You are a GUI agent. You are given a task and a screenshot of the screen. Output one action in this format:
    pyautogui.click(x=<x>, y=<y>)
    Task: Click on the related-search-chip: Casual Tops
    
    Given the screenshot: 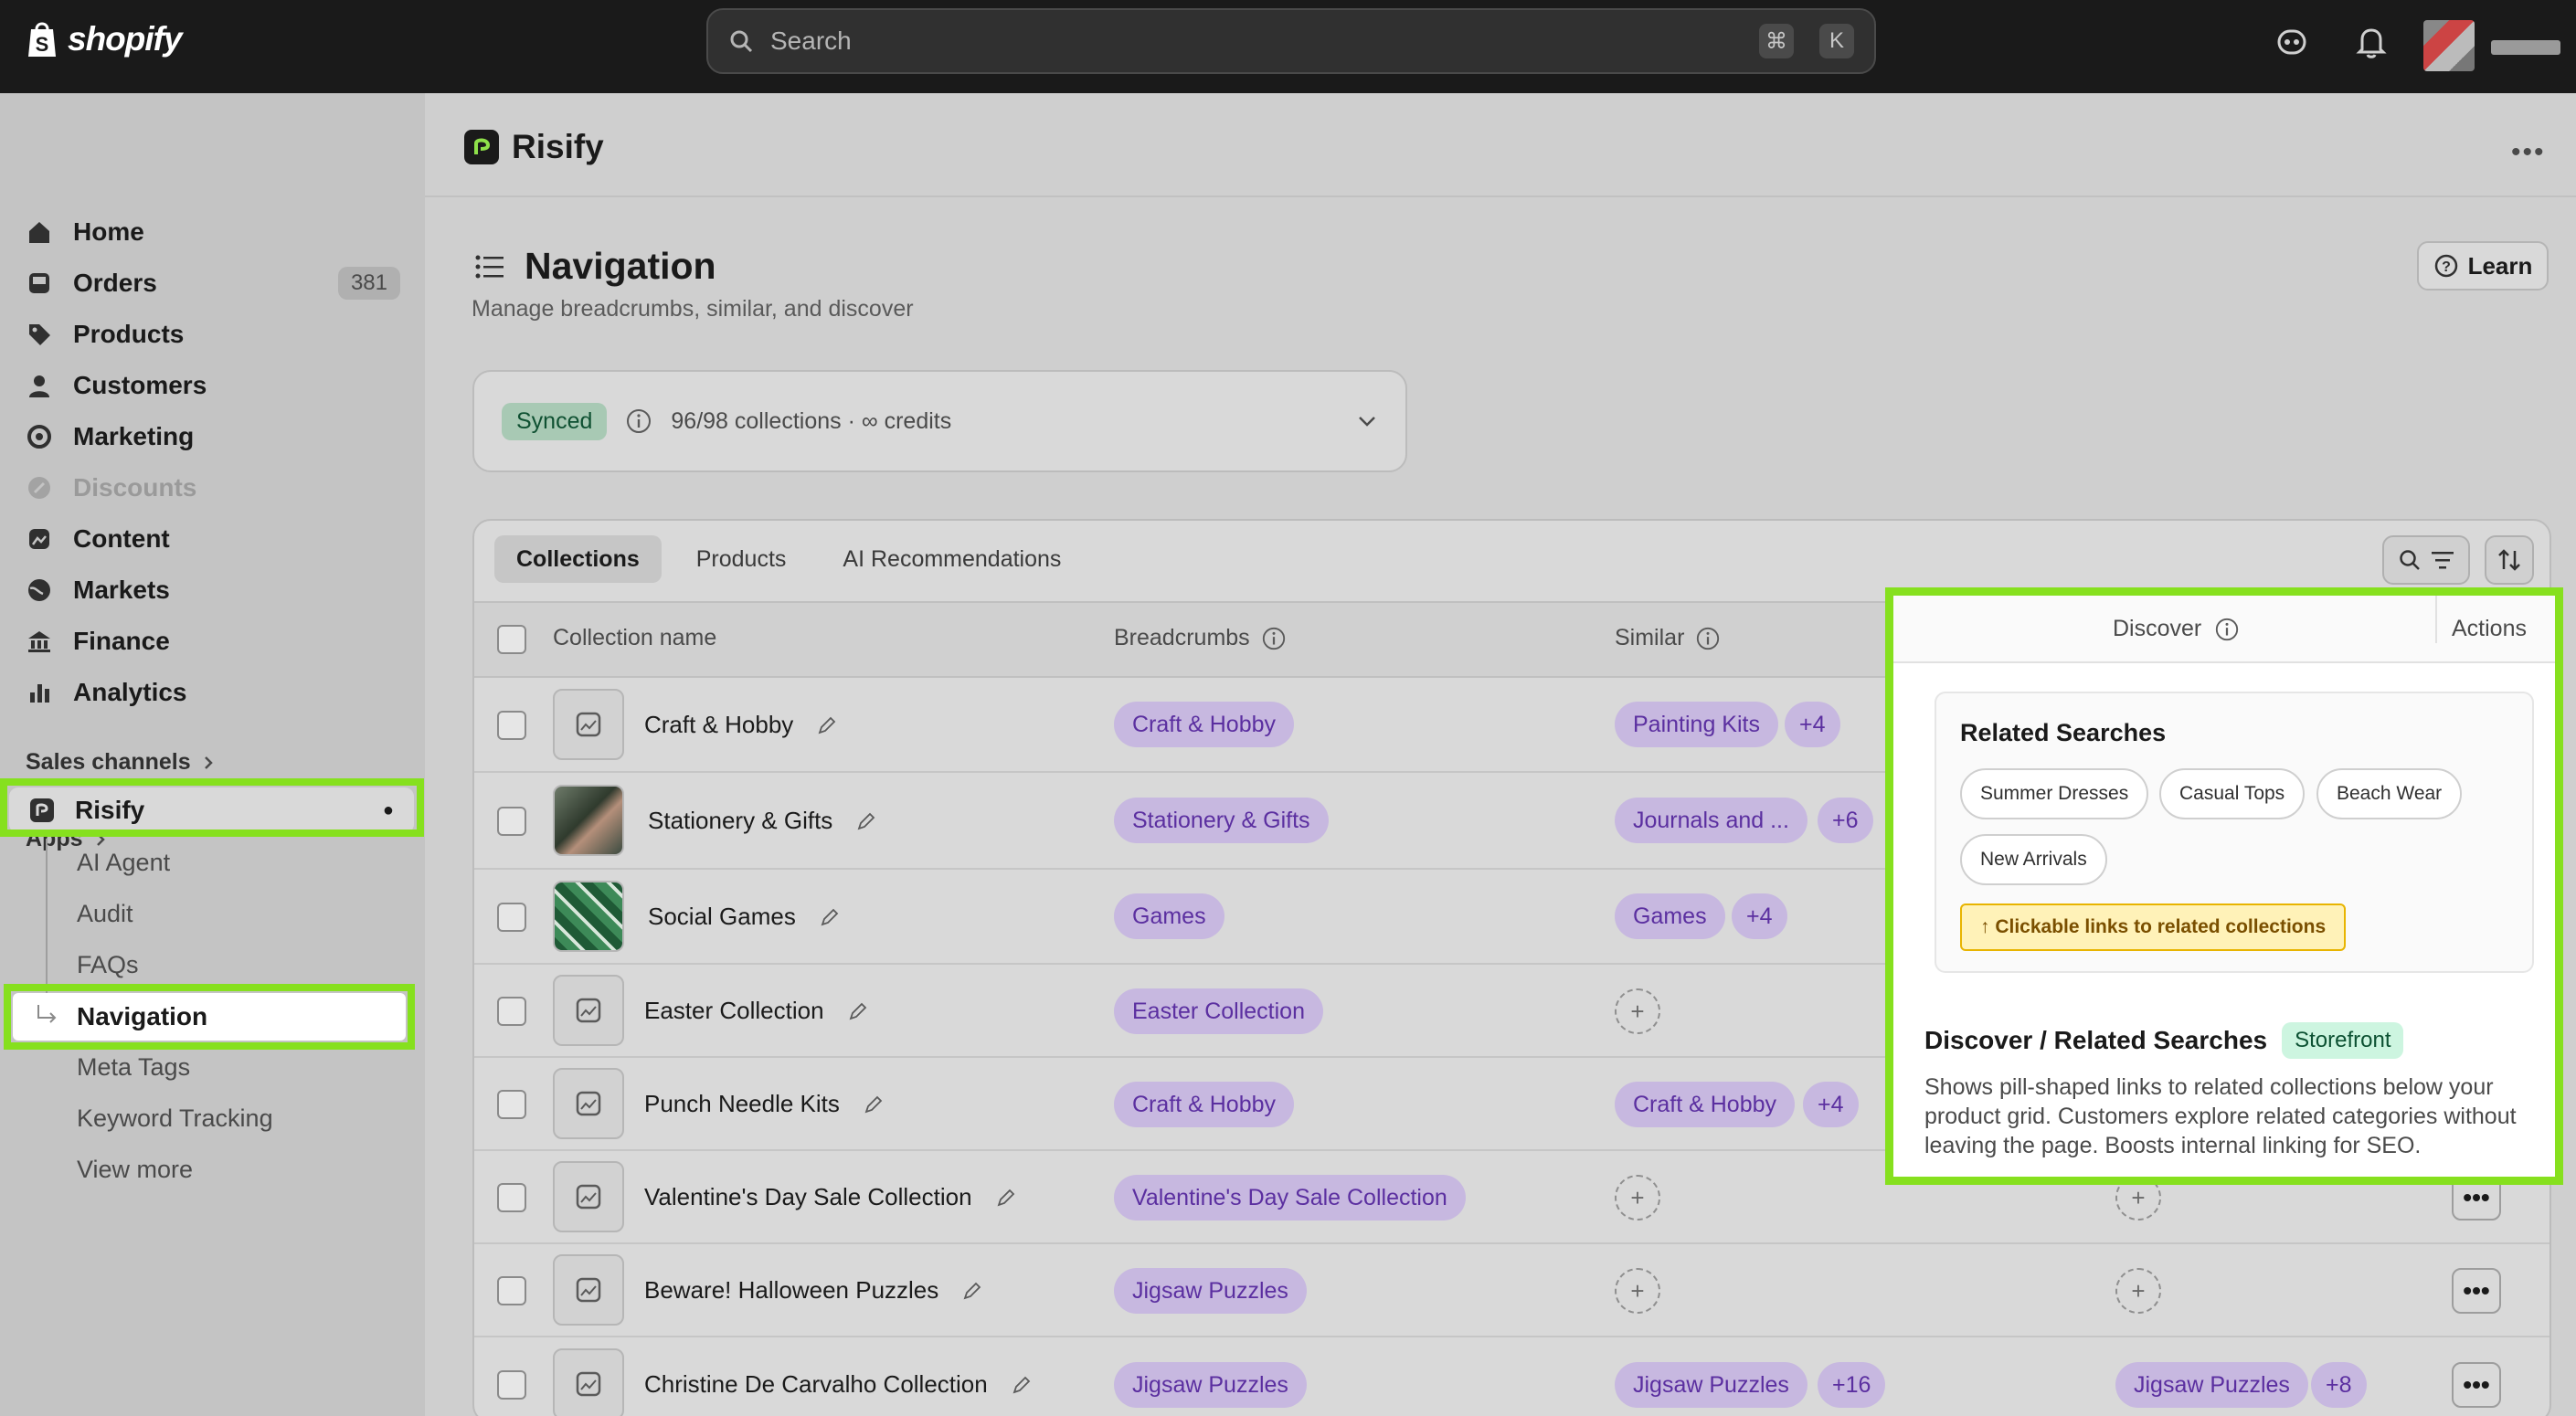 What is the action you would take?
    pyautogui.click(x=2232, y=794)
    